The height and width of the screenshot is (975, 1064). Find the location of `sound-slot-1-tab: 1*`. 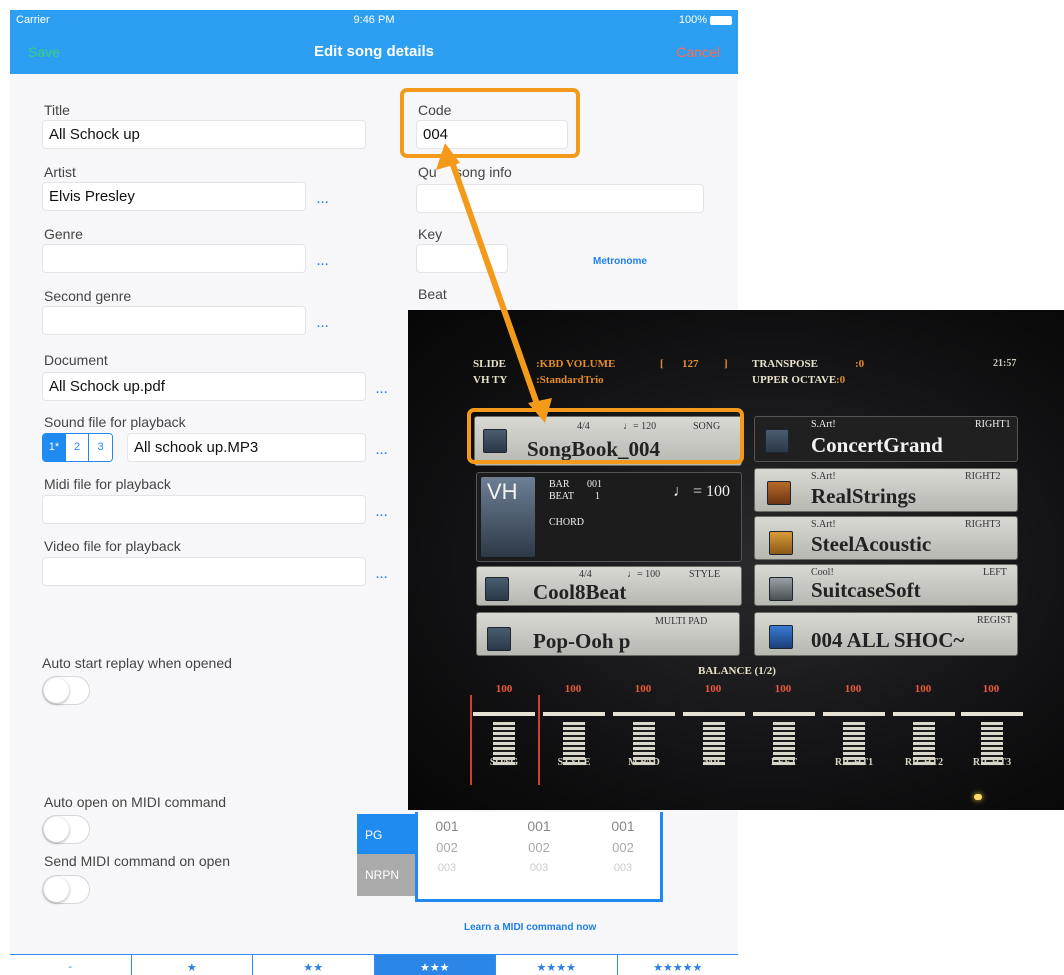

sound-slot-1-tab: 1* is located at coordinates (54, 447).